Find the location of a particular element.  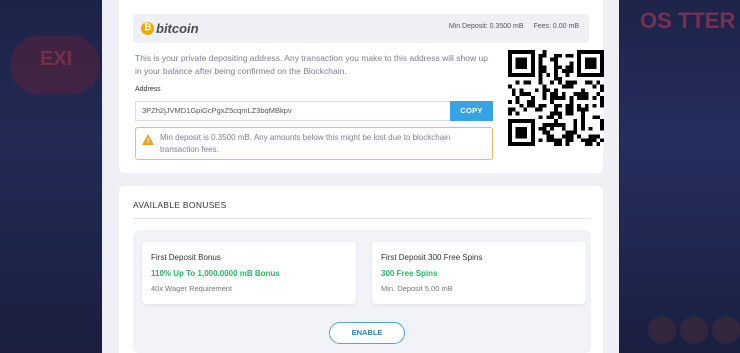

section-title: AVAILABLE BONUSES is located at coordinates (180, 205).